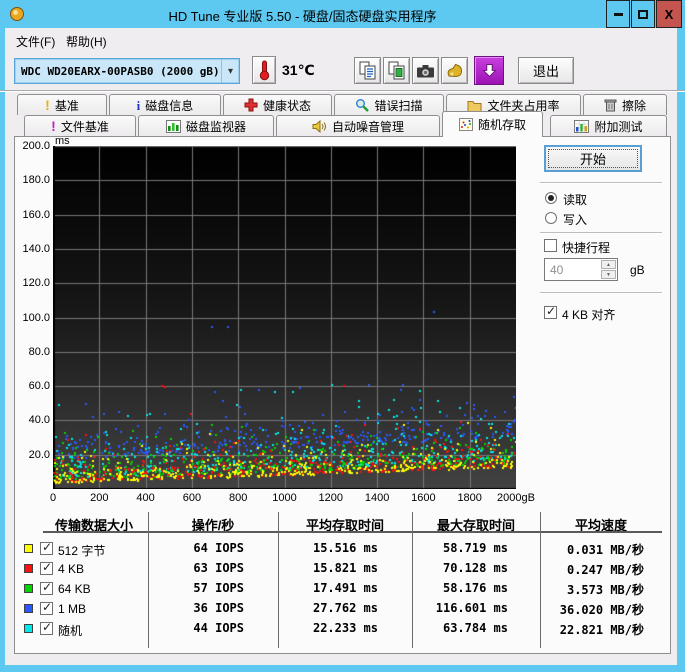 The height and width of the screenshot is (672, 685). I want to click on iops-value: 36 IOPS, so click(218, 608).